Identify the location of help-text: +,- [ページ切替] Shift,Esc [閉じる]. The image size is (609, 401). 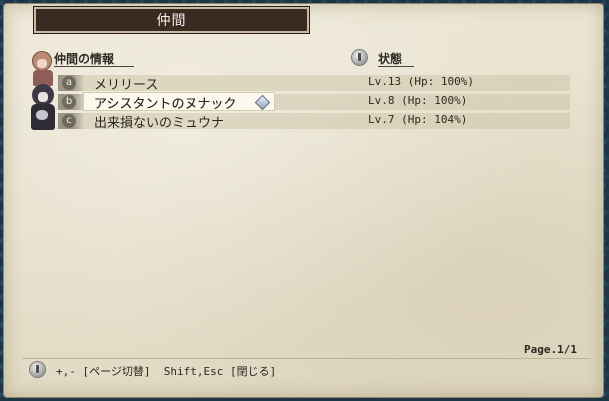
(166, 371).